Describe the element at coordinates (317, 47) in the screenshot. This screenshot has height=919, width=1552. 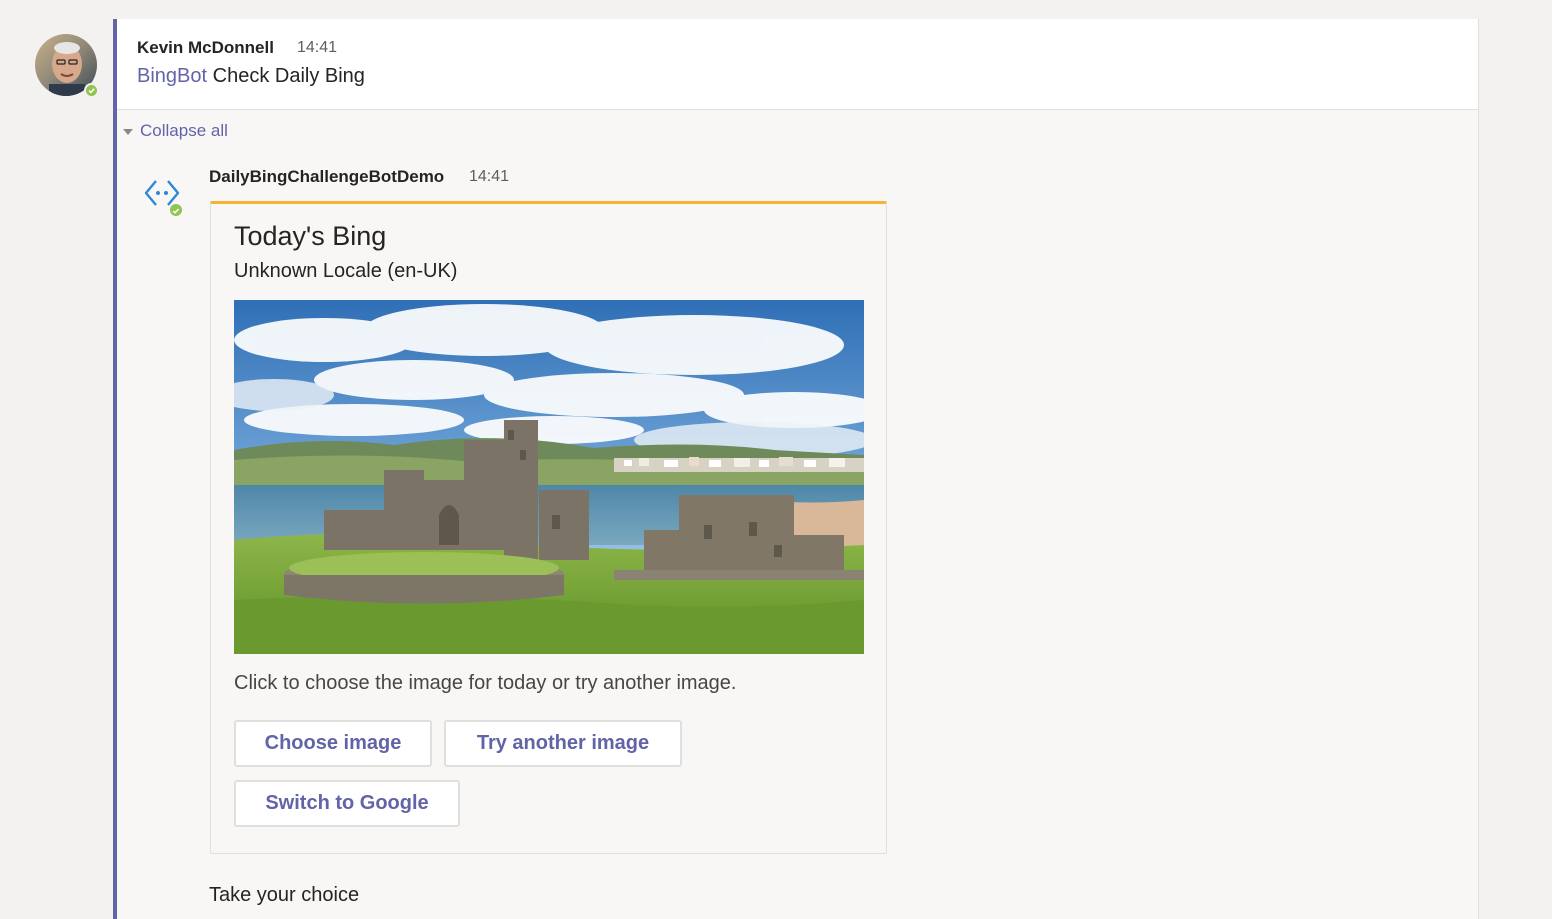
I see `root-message-time: 14:41` at that location.